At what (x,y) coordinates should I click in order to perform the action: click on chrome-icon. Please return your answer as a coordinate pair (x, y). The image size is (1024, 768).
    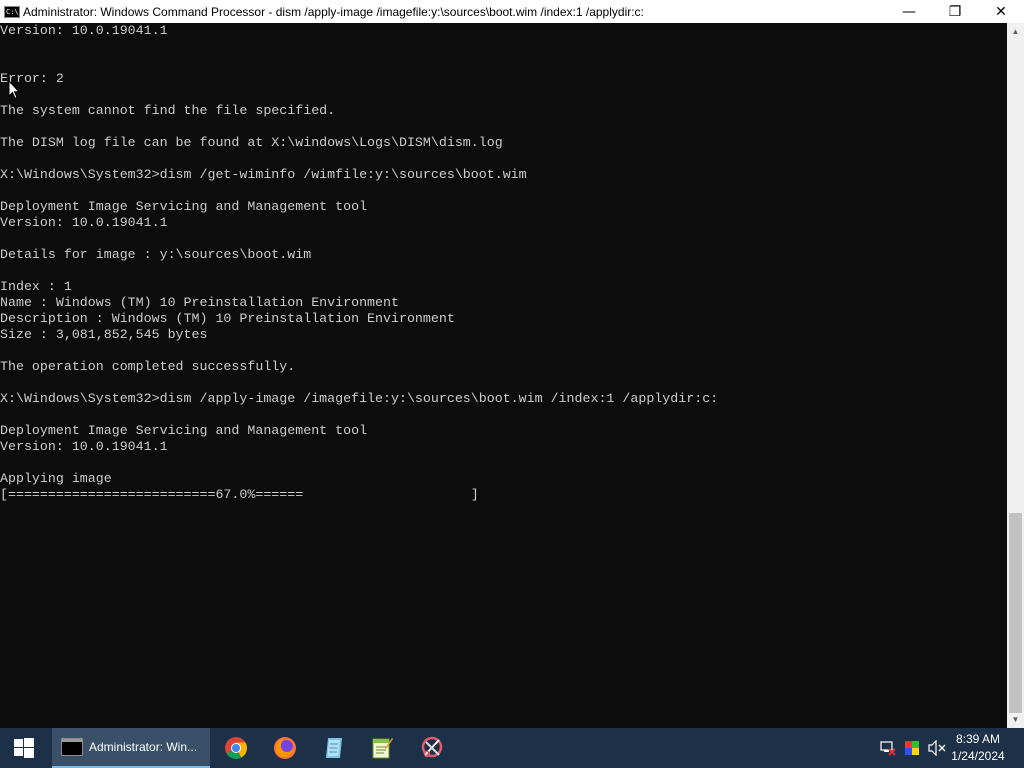
    Looking at the image, I should click on (236, 748).